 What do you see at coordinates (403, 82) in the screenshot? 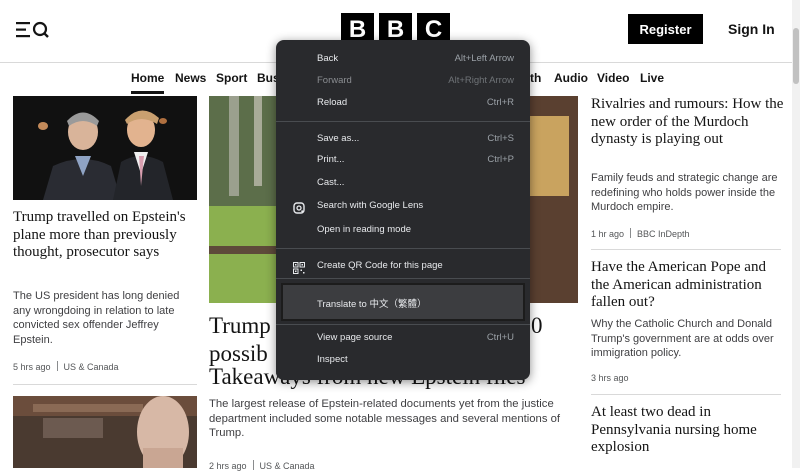
I see `ctx-item-forward: Forward Alt+Right Arrow` at bounding box center [403, 82].